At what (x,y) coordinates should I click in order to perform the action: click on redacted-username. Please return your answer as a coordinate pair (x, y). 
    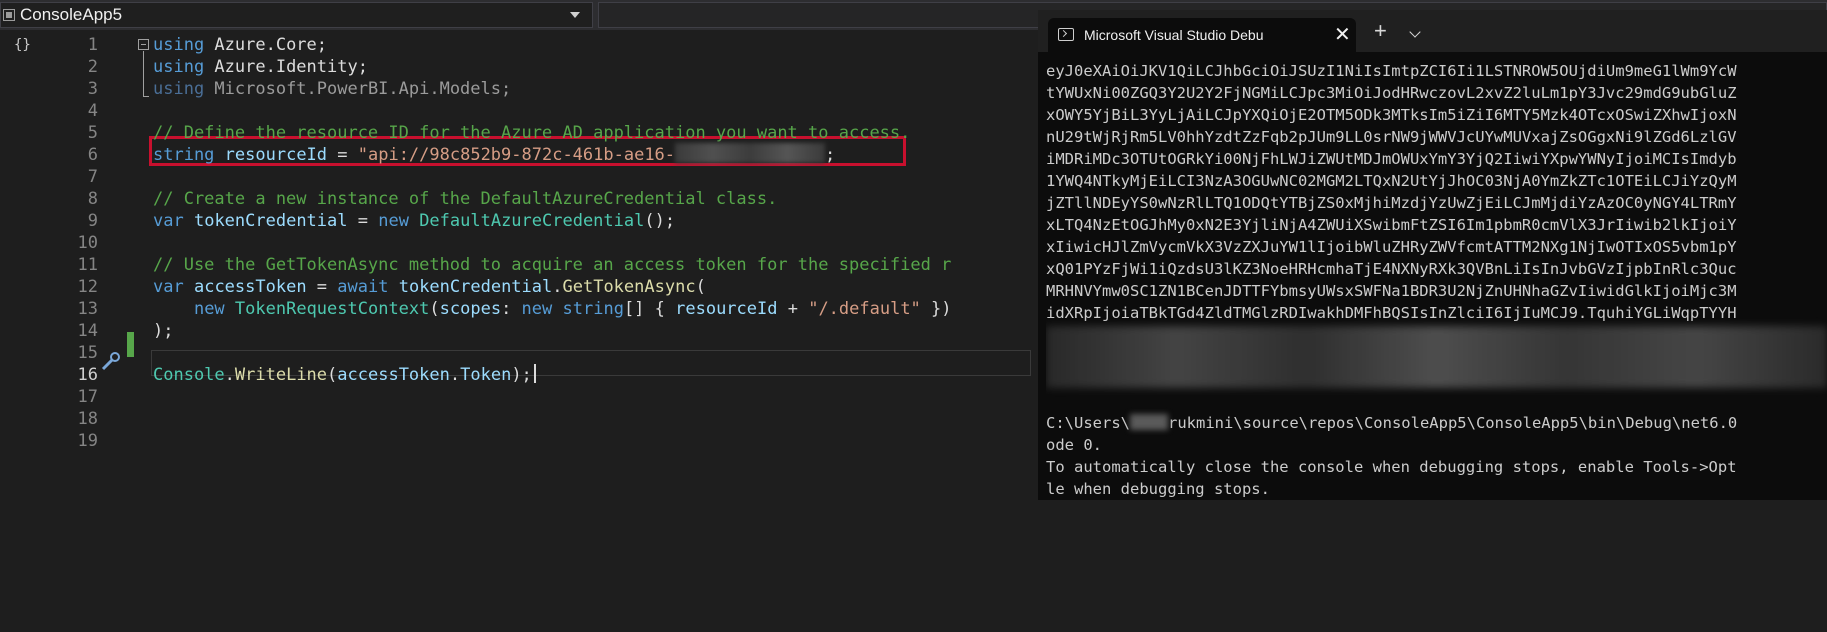
    Looking at the image, I should click on (1149, 422).